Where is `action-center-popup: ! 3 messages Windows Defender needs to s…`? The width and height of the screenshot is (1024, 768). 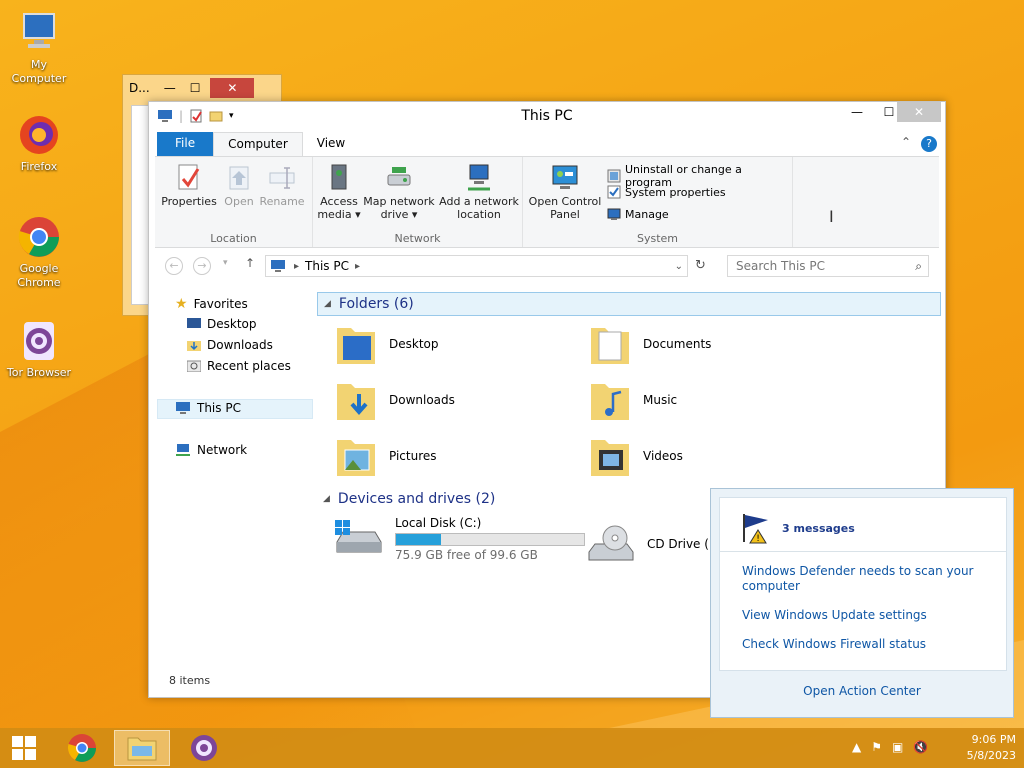
action-center-popup: ! 3 messages Windows Defender needs to s… is located at coordinates (862, 603).